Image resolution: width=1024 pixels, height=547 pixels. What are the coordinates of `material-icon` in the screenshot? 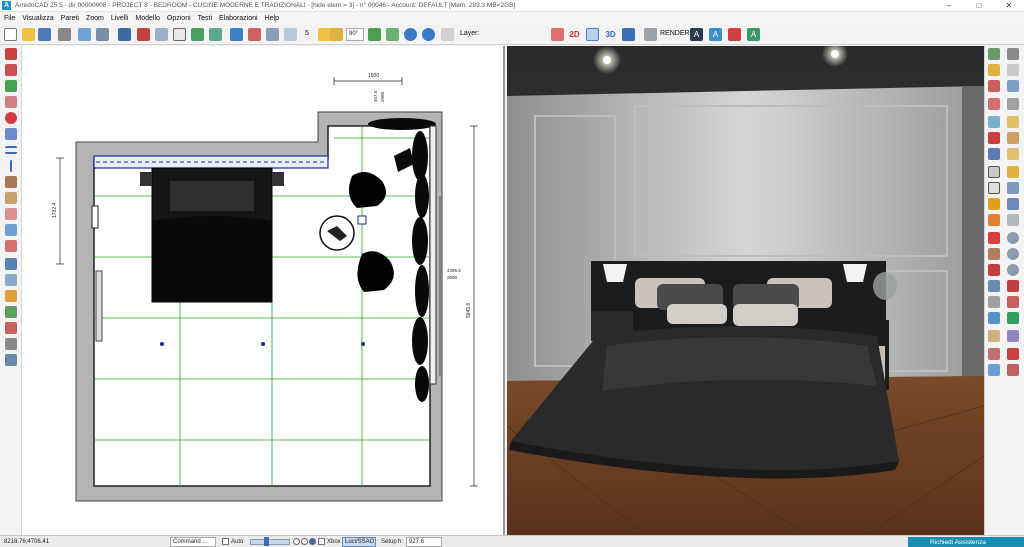 It's located at (272, 34).